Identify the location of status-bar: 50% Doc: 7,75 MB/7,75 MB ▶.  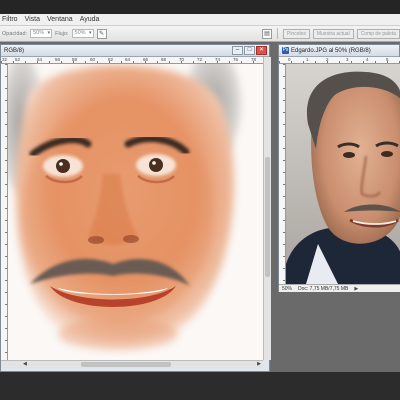
(339, 288).